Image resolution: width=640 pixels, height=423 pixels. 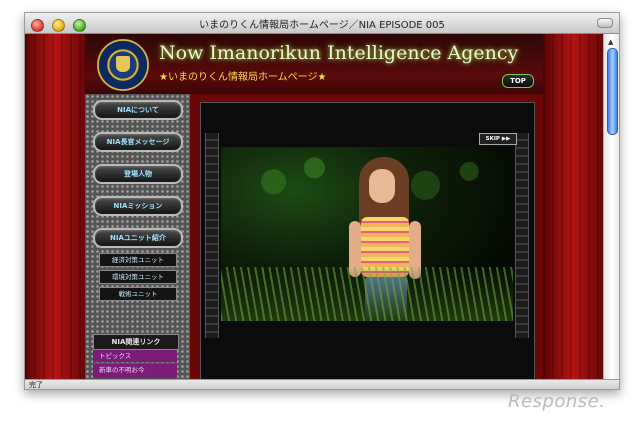 I want to click on nav-sub-environment-unit: 環境対策ユニット, so click(x=138, y=277).